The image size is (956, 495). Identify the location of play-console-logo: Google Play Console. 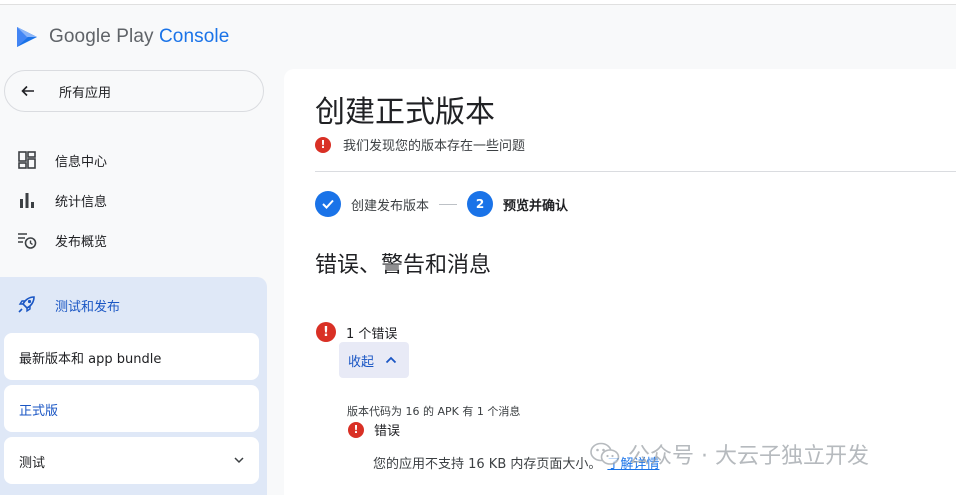
(121, 37).